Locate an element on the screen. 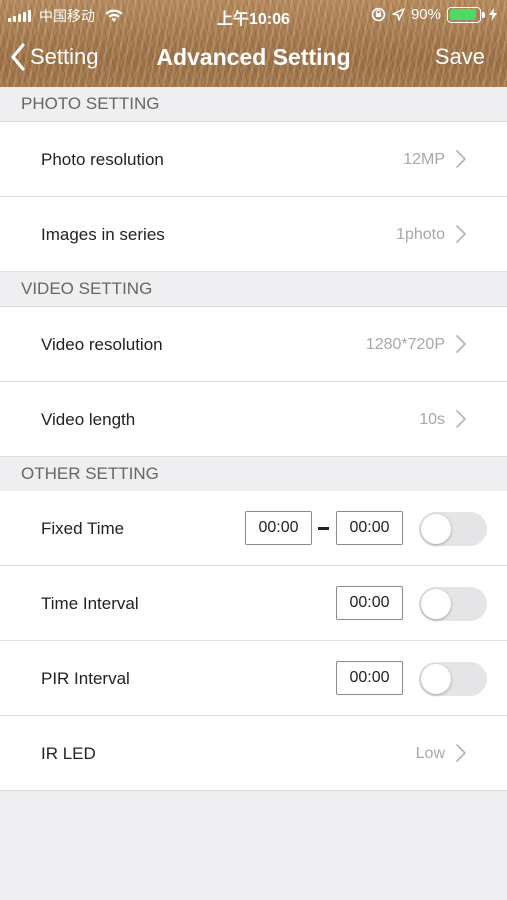 The width and height of the screenshot is (507, 900). row-video-resolution: Video resolution 1280*720P is located at coordinates (253, 344).